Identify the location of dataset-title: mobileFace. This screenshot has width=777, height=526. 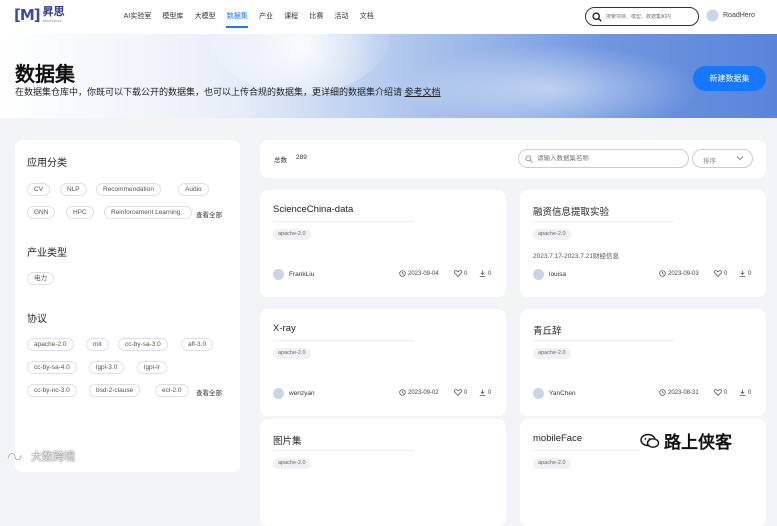
(557, 438).